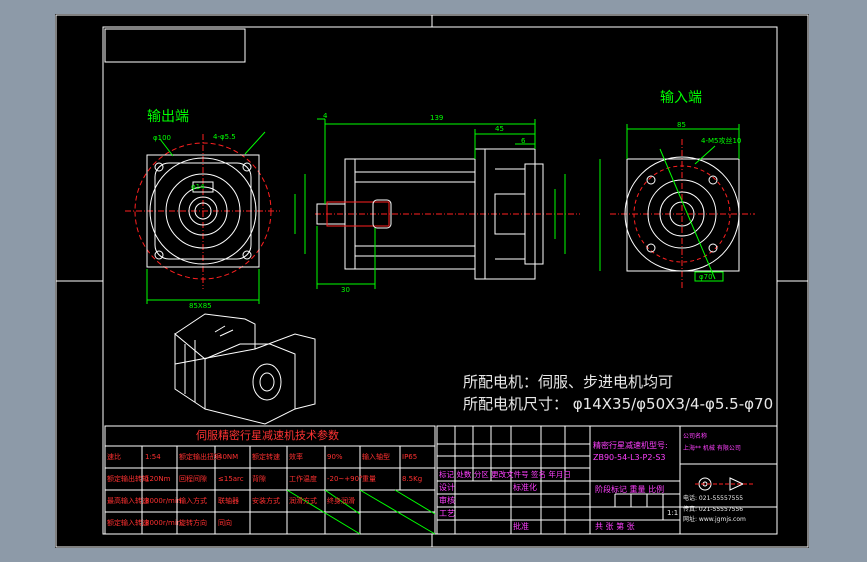 The image size is (867, 562). Describe the element at coordinates (198, 187) in the screenshot. I see `dim-shaft14: φ14` at that location.